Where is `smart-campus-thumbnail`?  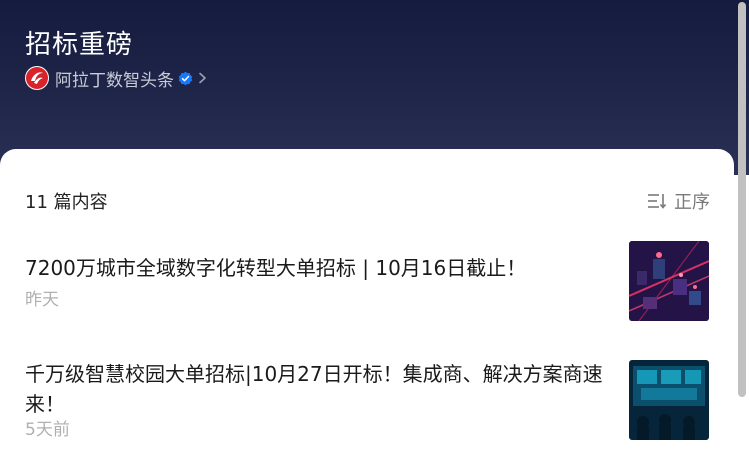
smart-campus-thumbnail is located at coordinates (669, 400).